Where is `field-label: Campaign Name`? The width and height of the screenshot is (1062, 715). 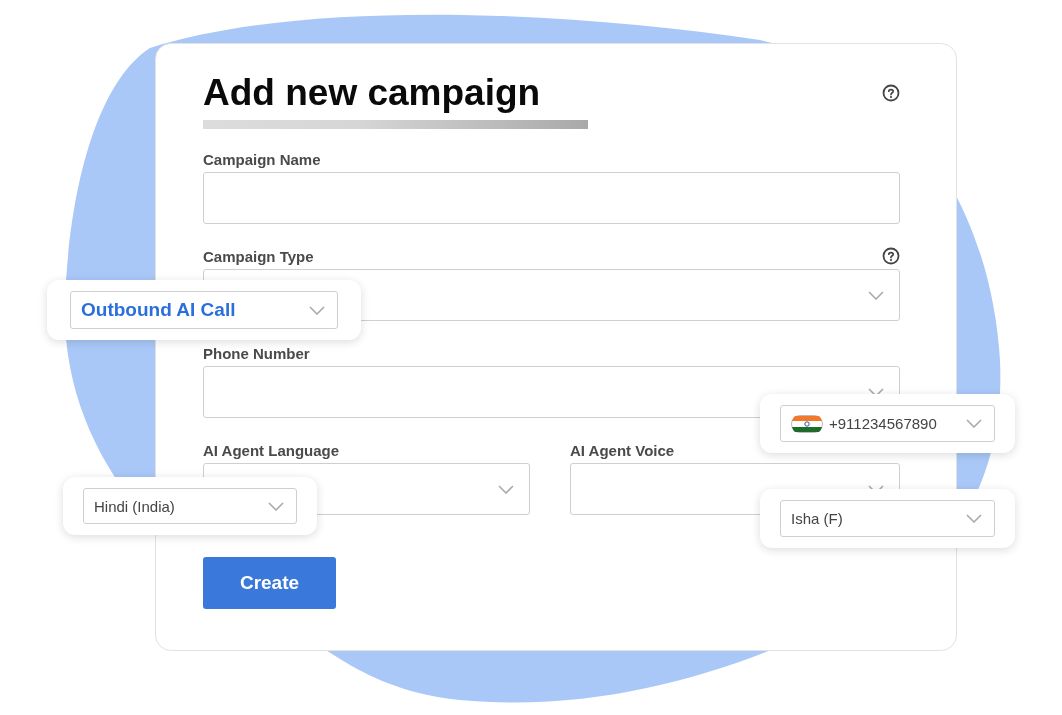
field-label: Campaign Name is located at coordinates (262, 159).